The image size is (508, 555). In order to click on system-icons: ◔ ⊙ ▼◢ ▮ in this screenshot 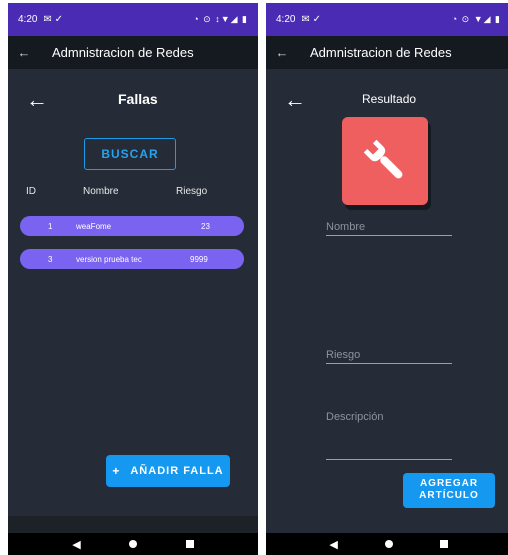, I will do `click(476, 19)`.